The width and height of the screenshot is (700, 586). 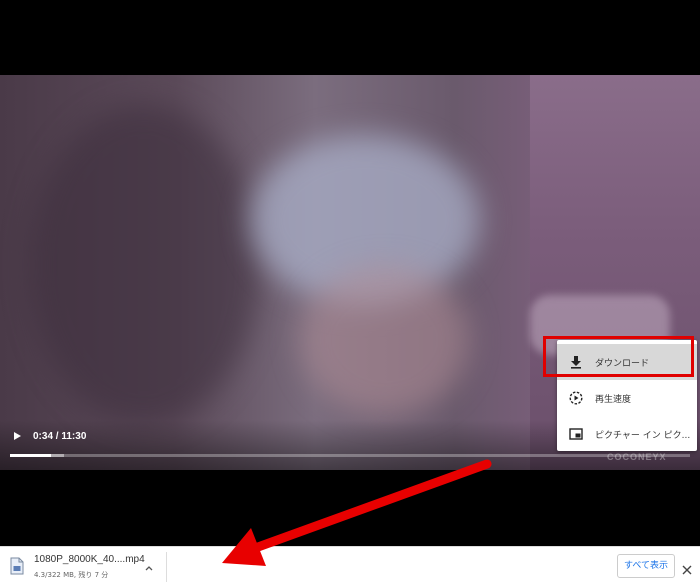 I want to click on progress-bar, so click(x=350, y=455).